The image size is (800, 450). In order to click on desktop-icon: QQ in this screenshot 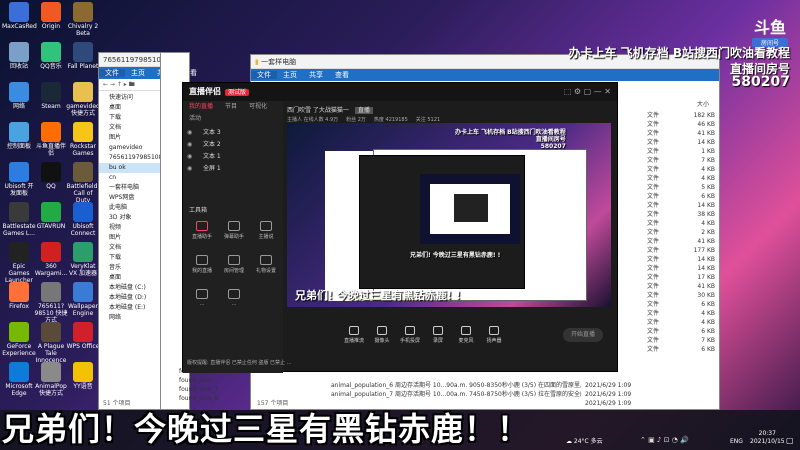, I will do `click(51, 176)`.